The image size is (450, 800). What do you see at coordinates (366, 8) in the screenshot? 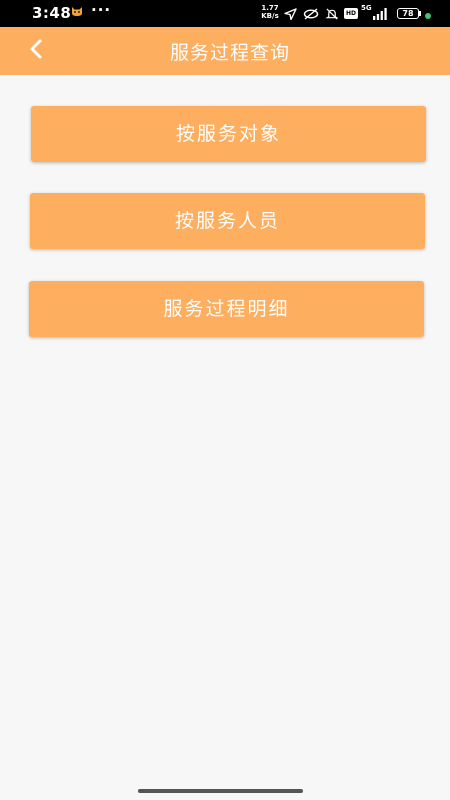
I see `network-type: 5G` at bounding box center [366, 8].